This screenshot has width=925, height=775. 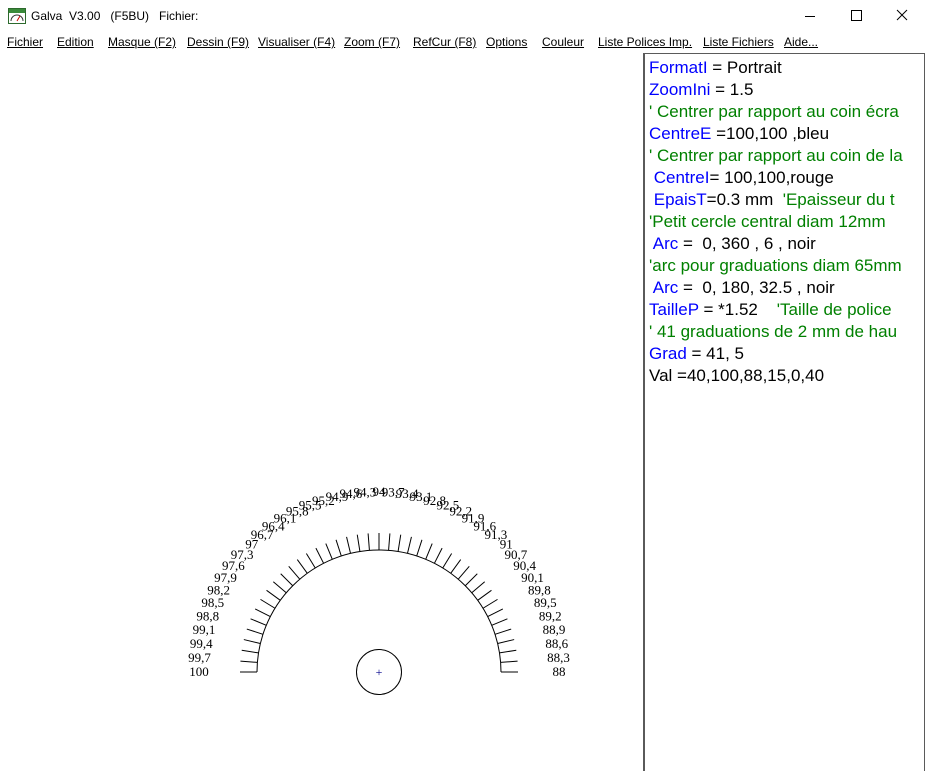 I want to click on code-text: = Portrait, so click(x=744, y=67).